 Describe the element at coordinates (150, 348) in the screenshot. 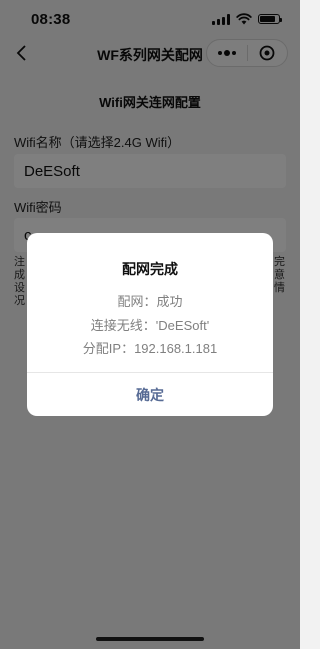

I see `dialog-ip-line: 分配IP：192.168.1.181` at that location.